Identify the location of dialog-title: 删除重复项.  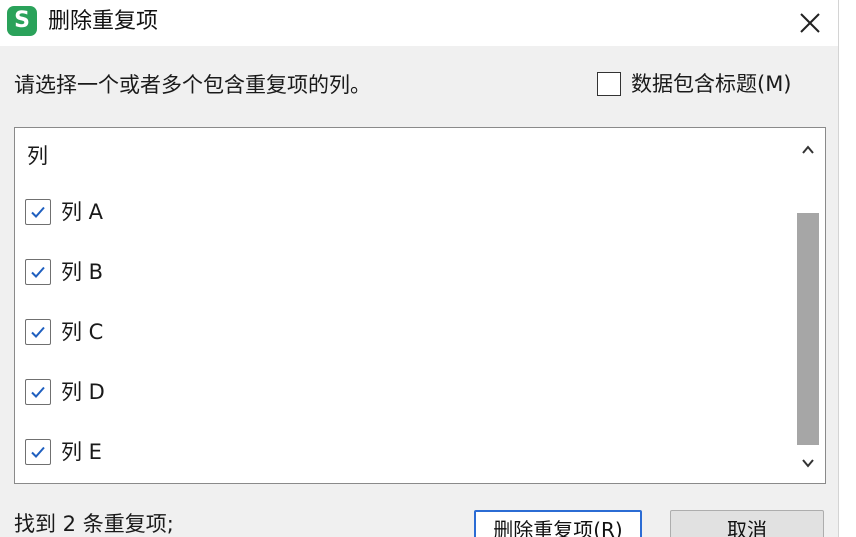
(103, 21).